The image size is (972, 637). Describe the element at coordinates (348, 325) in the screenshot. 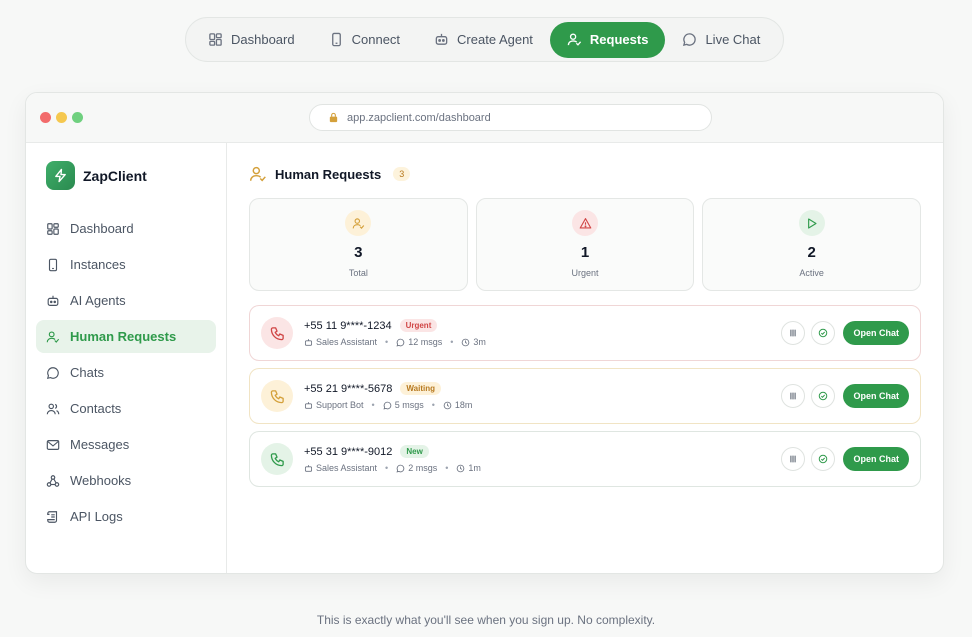

I see `request-phone: +55 11 9****-1234` at that location.